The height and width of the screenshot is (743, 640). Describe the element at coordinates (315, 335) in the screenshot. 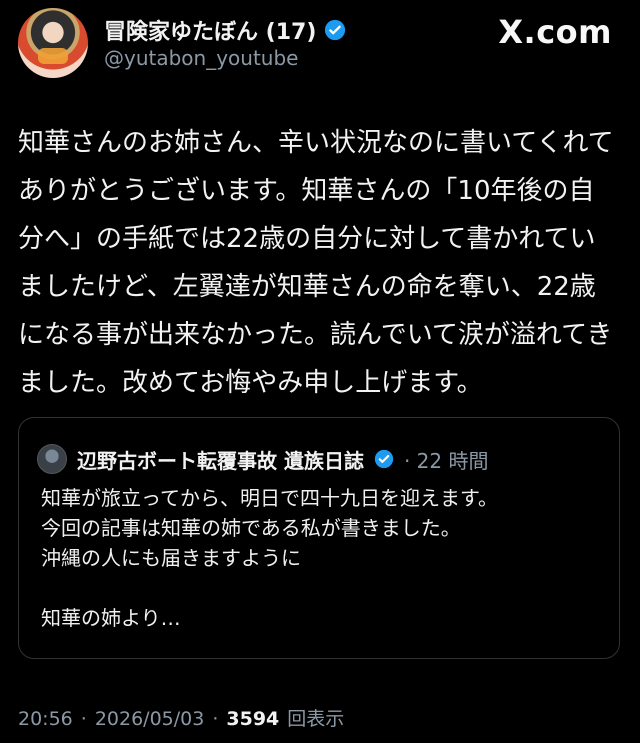

I see `post-text-line: になる事が出来なかった。読んでいて涙が溢れてき` at that location.